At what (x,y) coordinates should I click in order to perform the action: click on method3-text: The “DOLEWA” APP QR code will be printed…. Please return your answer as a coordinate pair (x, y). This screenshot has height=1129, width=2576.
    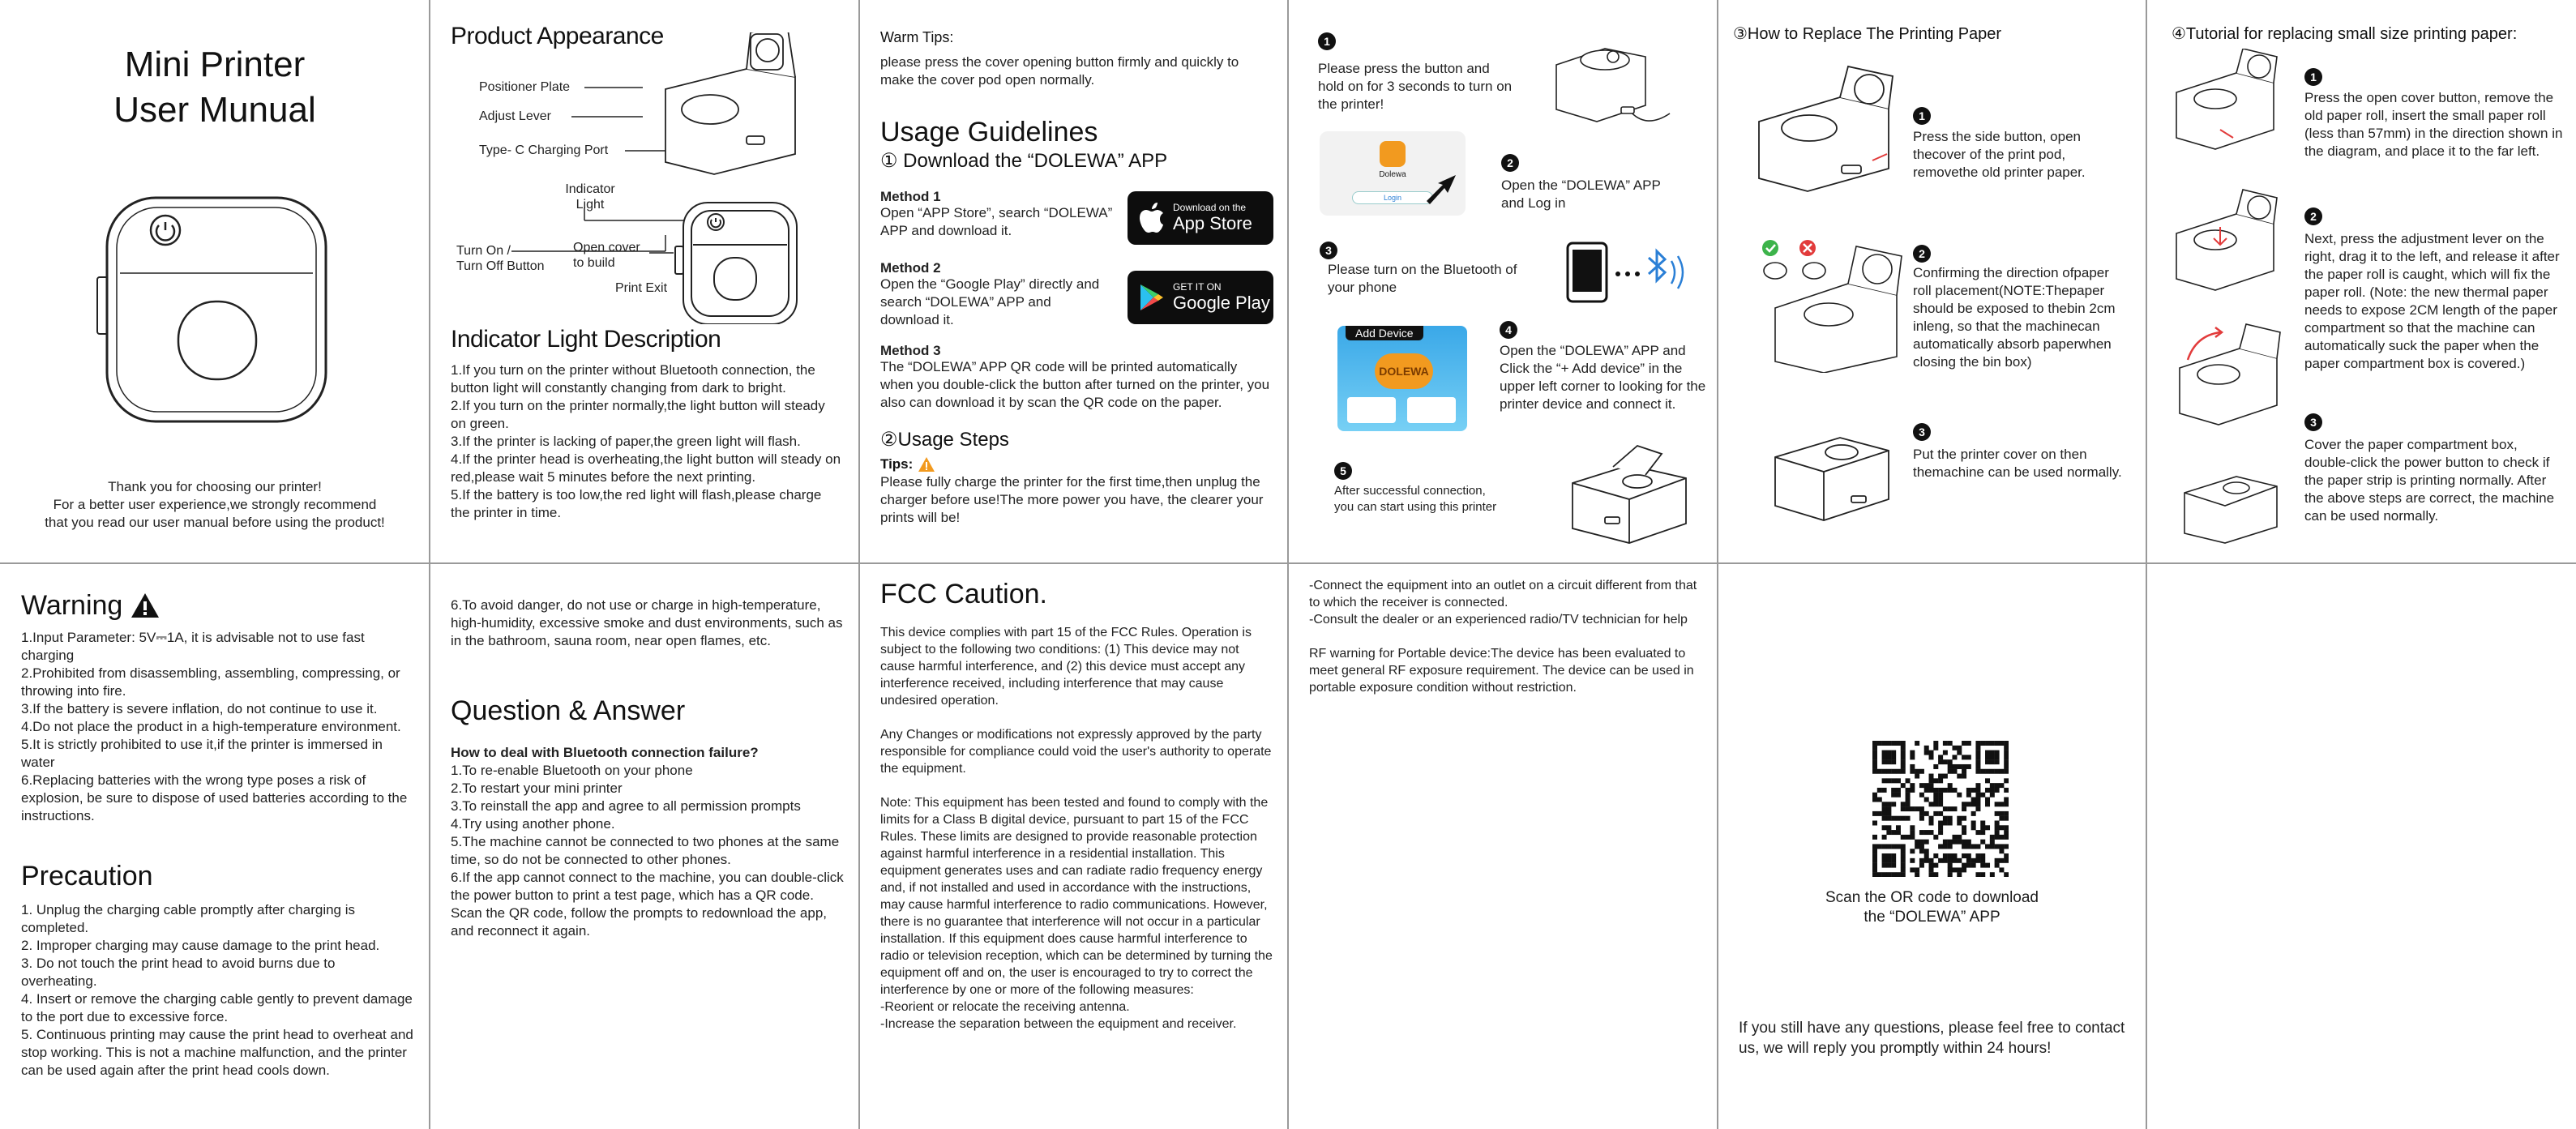
    Looking at the image, I should click on (1075, 384).